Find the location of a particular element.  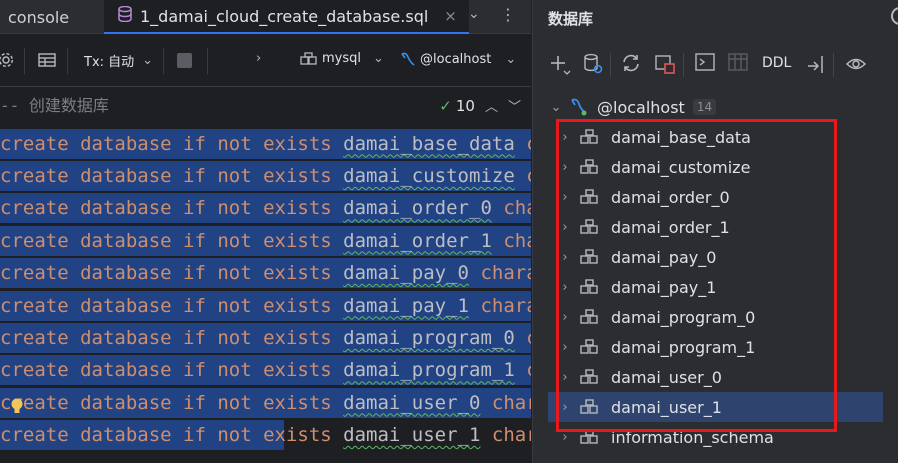

add-icon is located at coordinates (560, 66).